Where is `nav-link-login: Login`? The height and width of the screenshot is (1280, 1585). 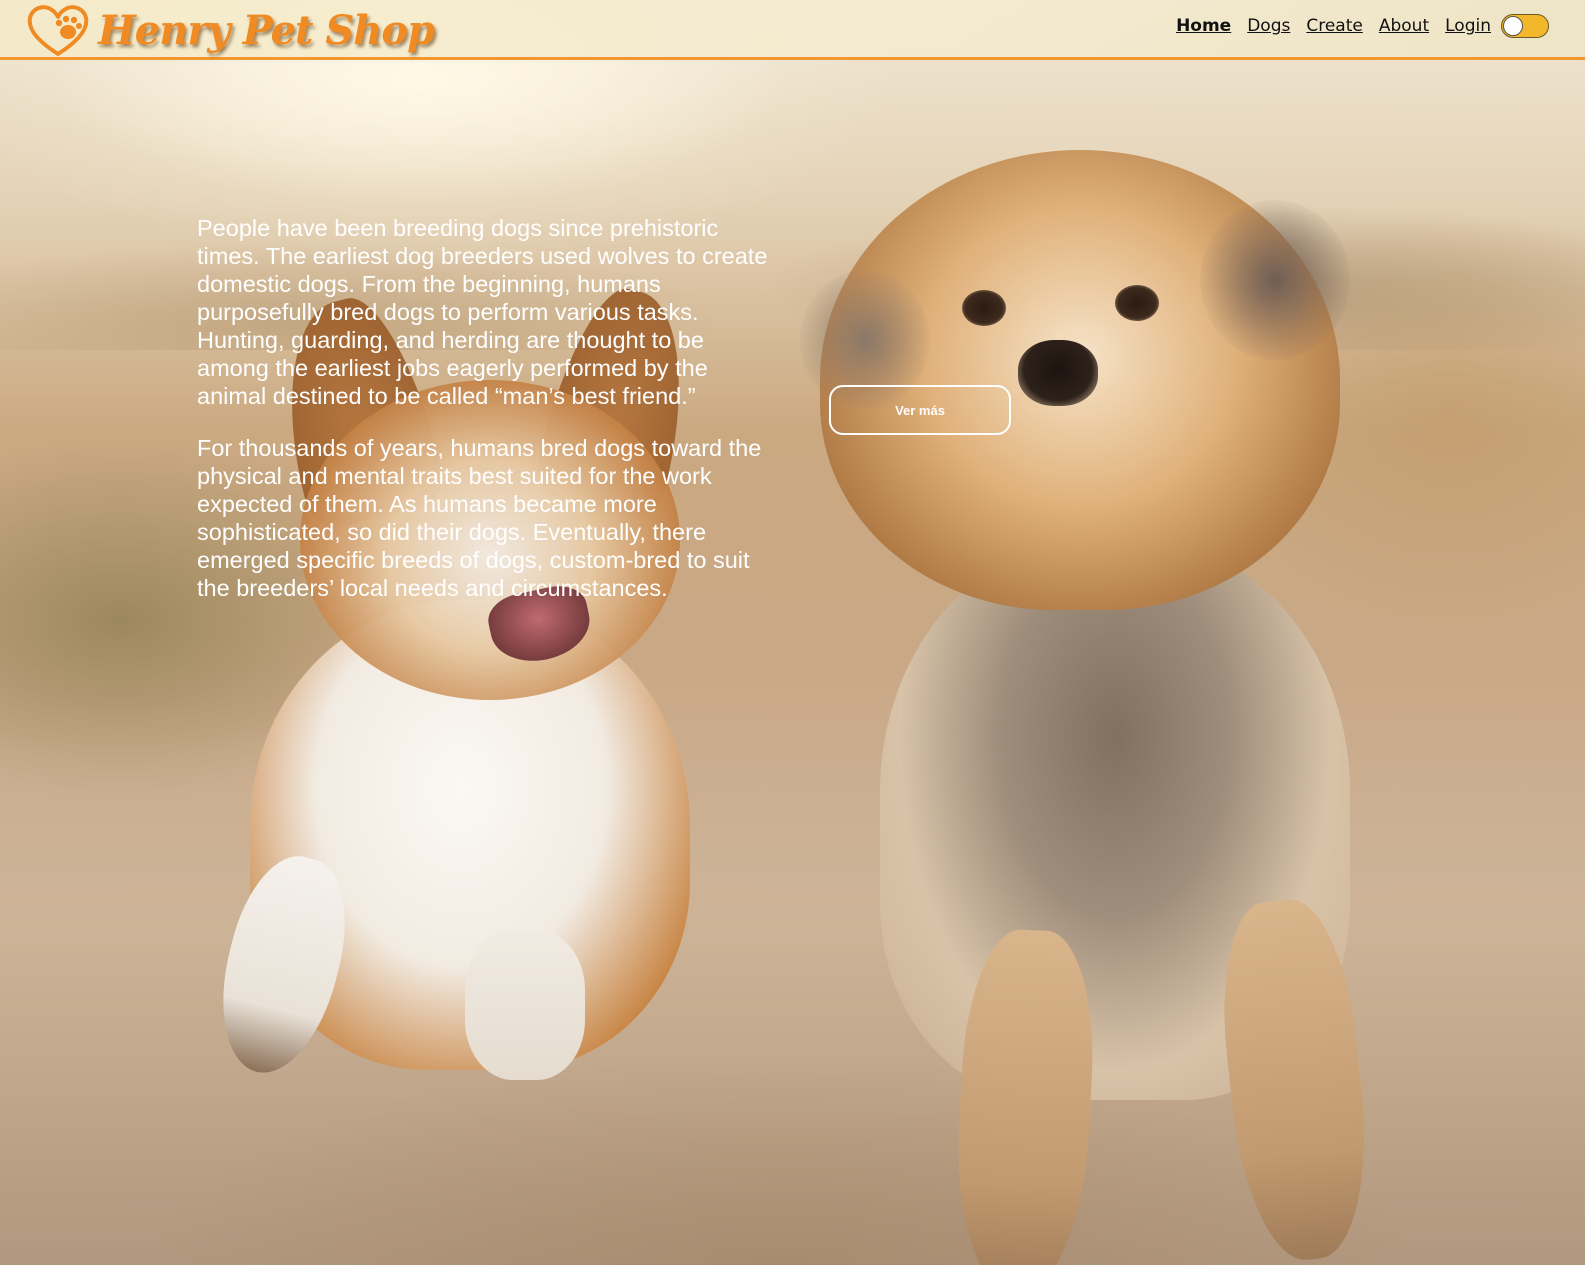 nav-link-login: Login is located at coordinates (1468, 26).